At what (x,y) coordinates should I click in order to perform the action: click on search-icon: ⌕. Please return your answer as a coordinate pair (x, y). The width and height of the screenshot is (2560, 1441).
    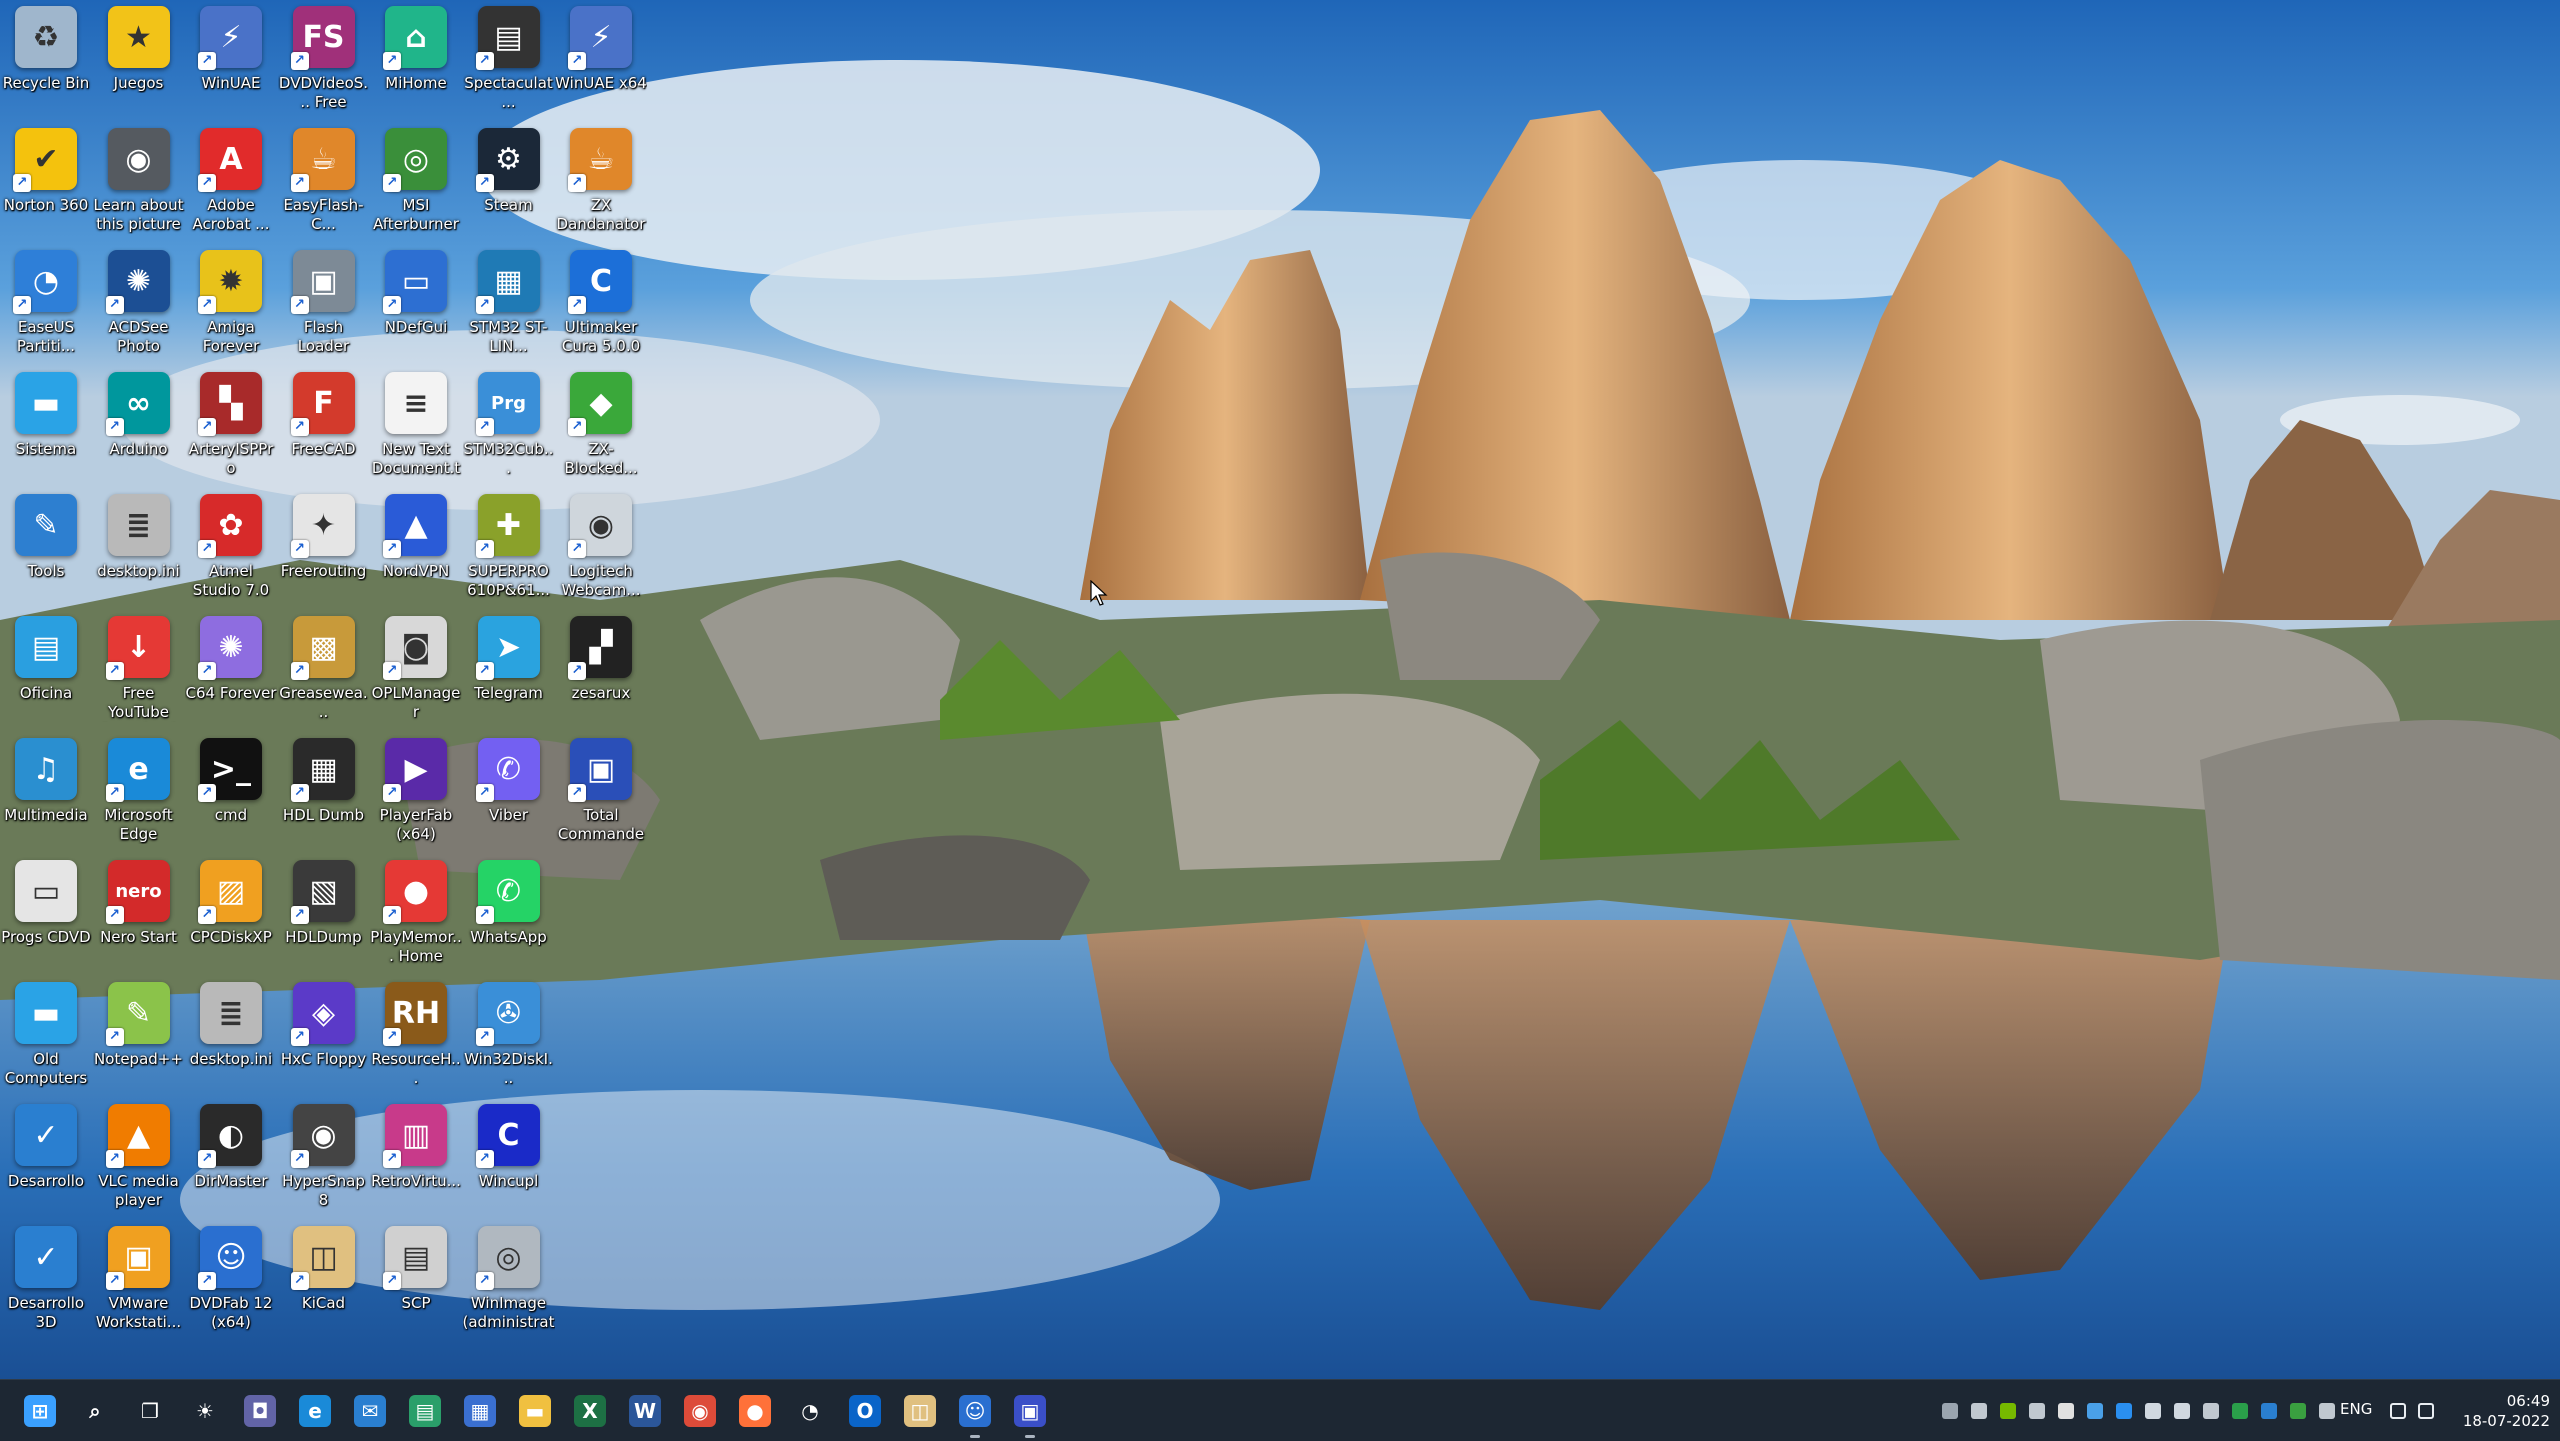
    Looking at the image, I should click on (95, 1411).